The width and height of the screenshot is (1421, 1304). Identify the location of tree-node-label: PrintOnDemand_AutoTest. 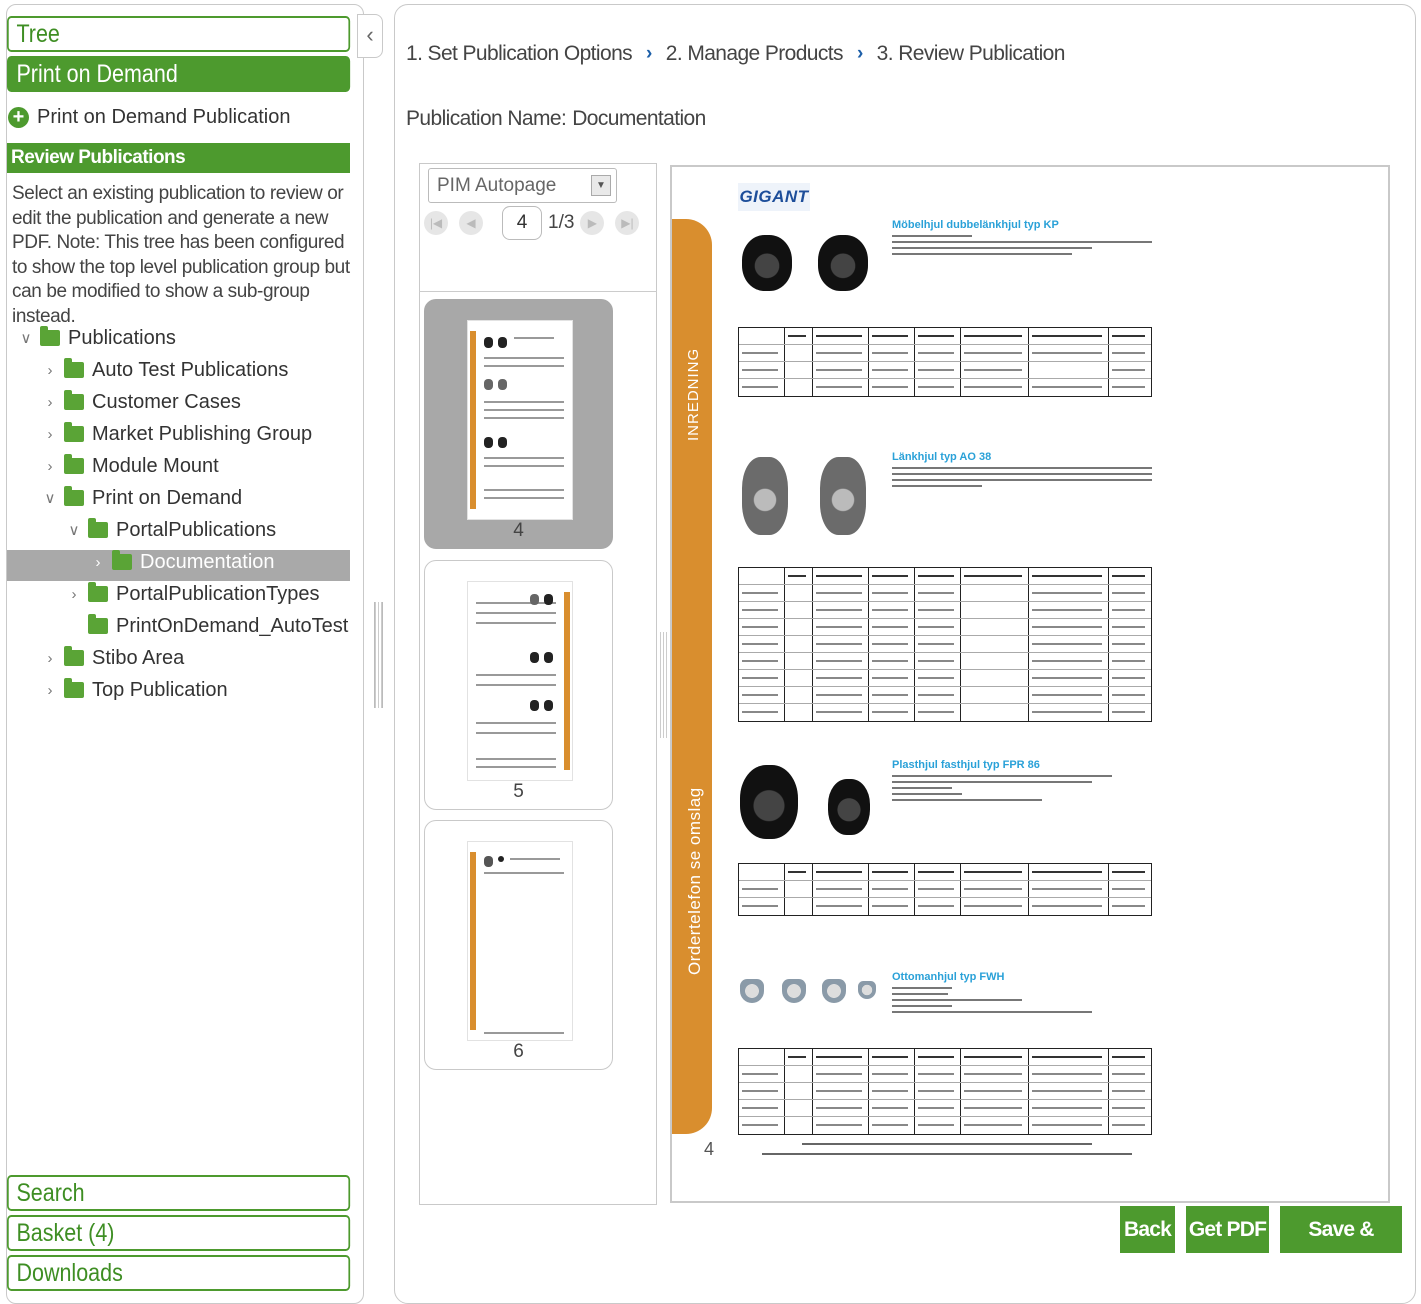
(232, 625).